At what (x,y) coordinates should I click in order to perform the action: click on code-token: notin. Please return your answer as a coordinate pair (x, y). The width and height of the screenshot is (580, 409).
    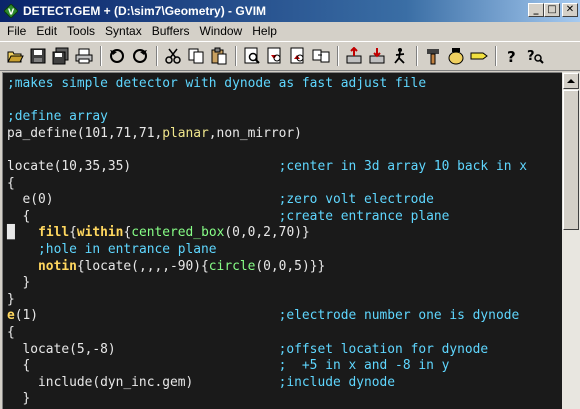
    Looking at the image, I should click on (57, 266).